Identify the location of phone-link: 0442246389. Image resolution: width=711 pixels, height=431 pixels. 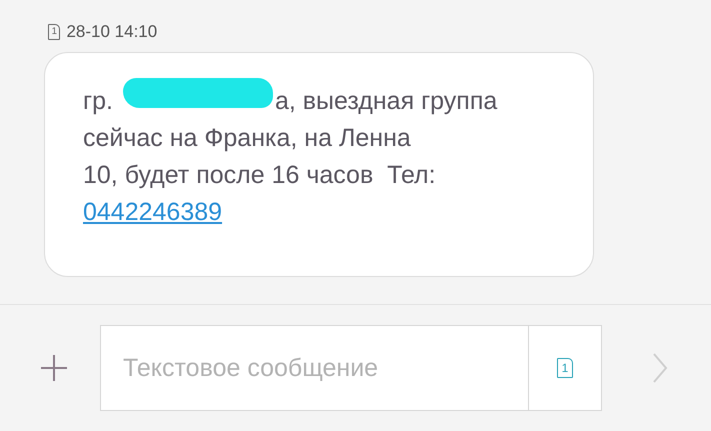
(152, 212).